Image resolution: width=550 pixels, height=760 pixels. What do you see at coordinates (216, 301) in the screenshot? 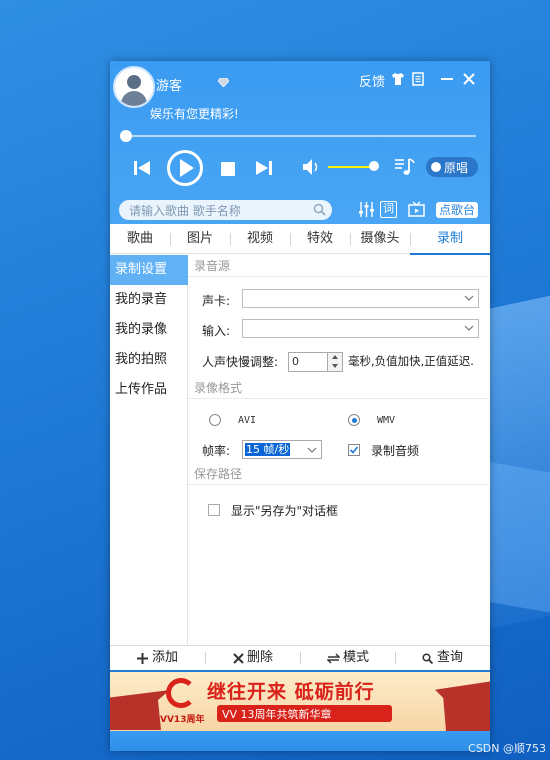
I see `soundcard-label: 声卡:` at bounding box center [216, 301].